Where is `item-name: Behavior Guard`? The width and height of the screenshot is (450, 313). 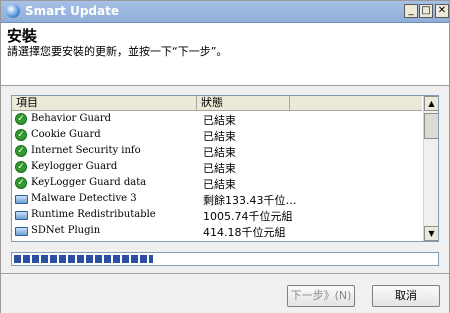
item-name: Behavior Guard is located at coordinates (71, 118).